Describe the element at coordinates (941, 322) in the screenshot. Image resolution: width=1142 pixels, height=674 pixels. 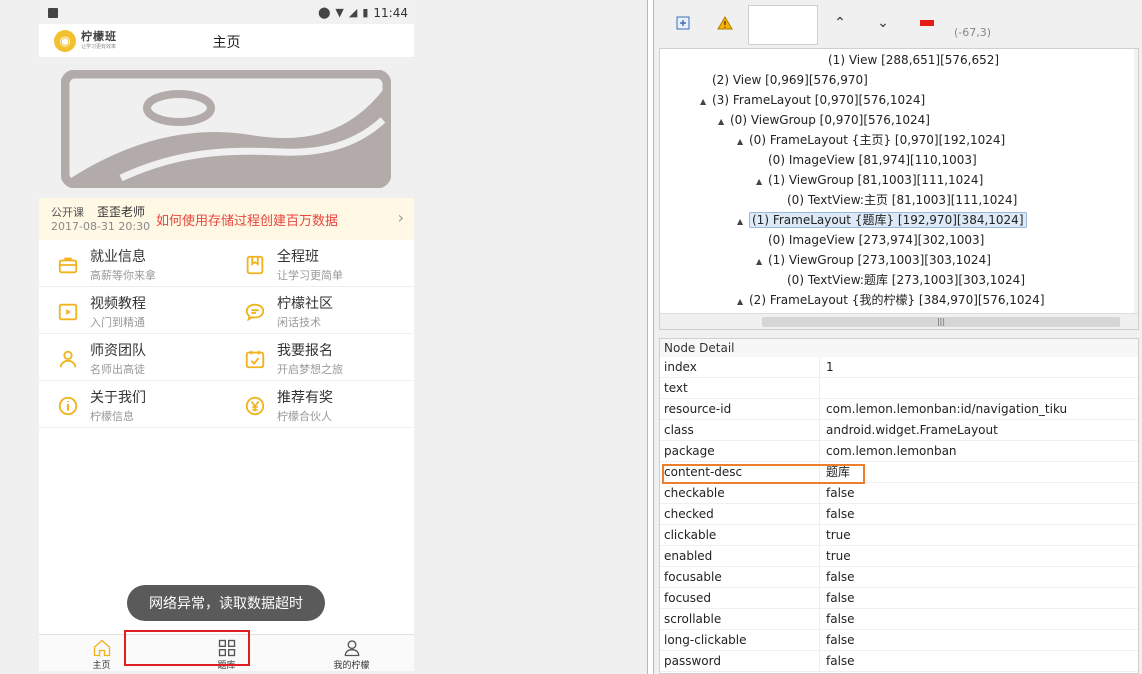
I see `scrollbar-thumb: |||` at that location.